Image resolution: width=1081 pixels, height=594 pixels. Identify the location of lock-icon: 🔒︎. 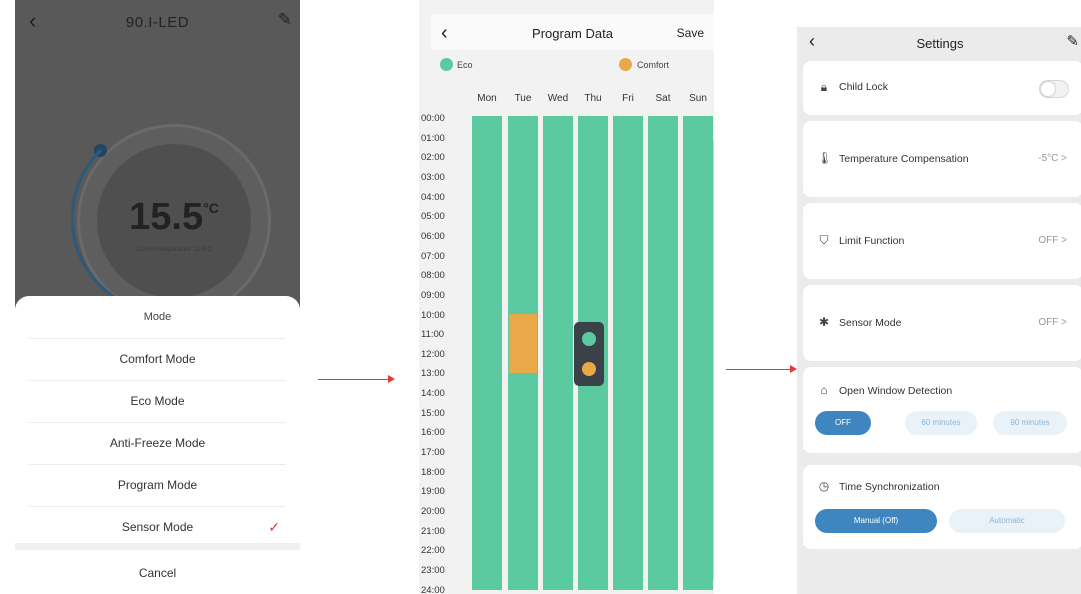
(824, 87).